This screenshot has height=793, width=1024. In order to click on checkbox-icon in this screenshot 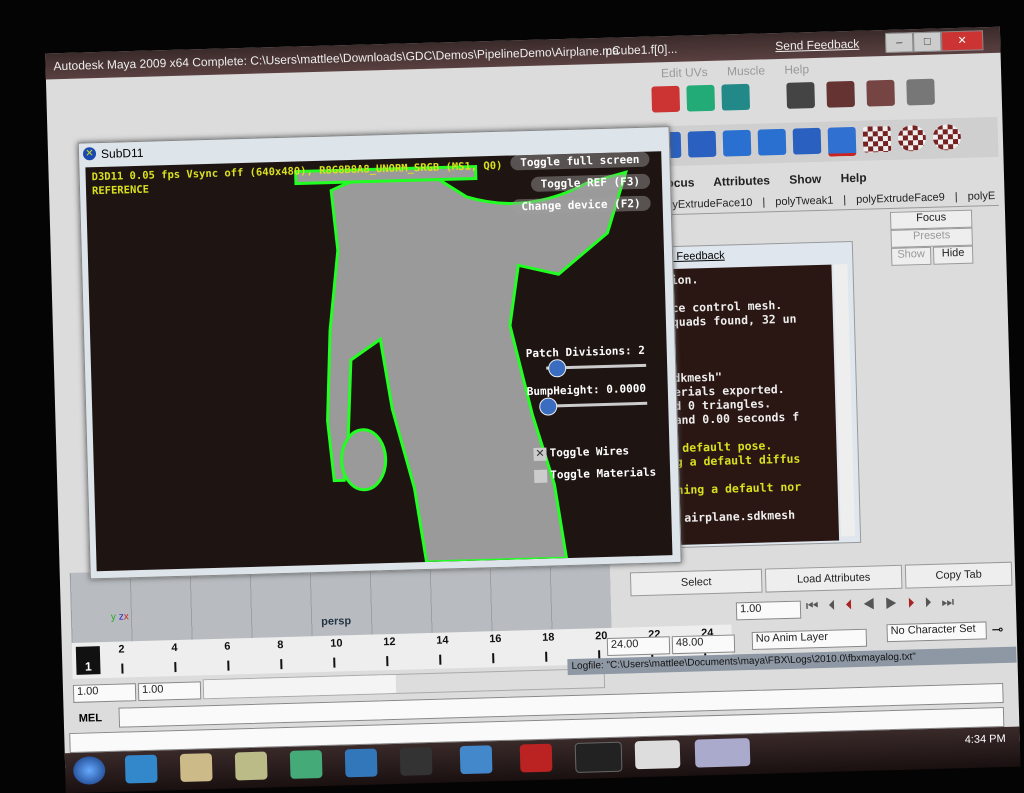, I will do `click(541, 476)`.